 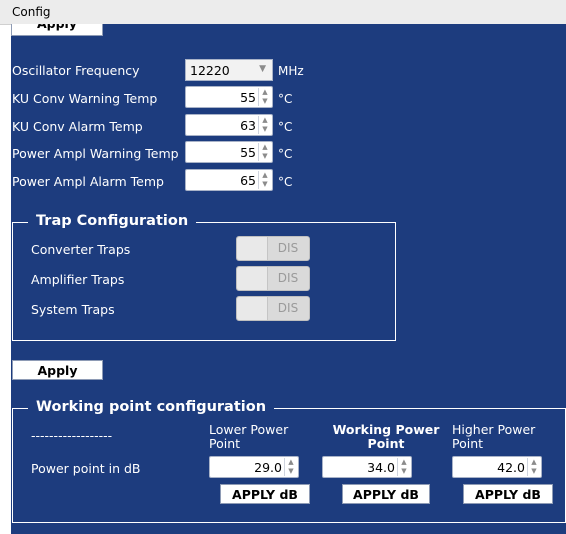 What do you see at coordinates (285, 127) in the screenshot?
I see `ku-conv-alarm-temp-unit: °C` at bounding box center [285, 127].